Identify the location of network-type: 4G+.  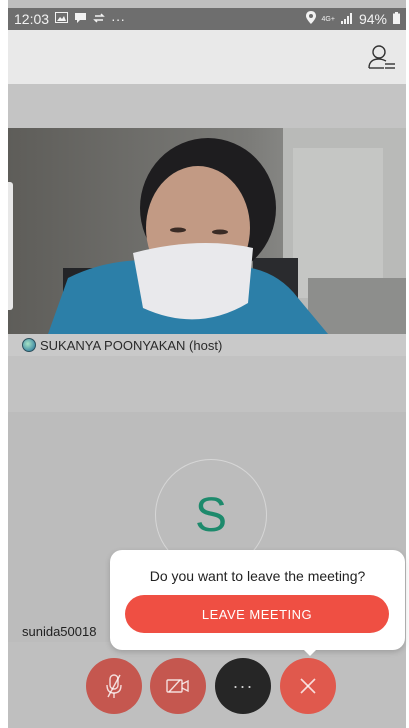
(328, 19).